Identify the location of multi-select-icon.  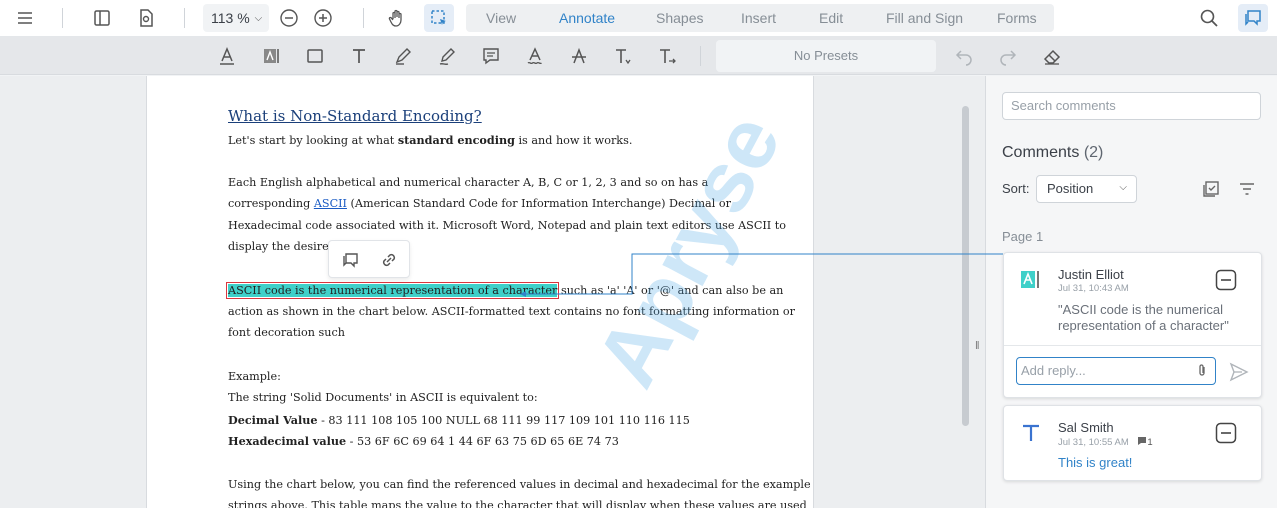
(1211, 189).